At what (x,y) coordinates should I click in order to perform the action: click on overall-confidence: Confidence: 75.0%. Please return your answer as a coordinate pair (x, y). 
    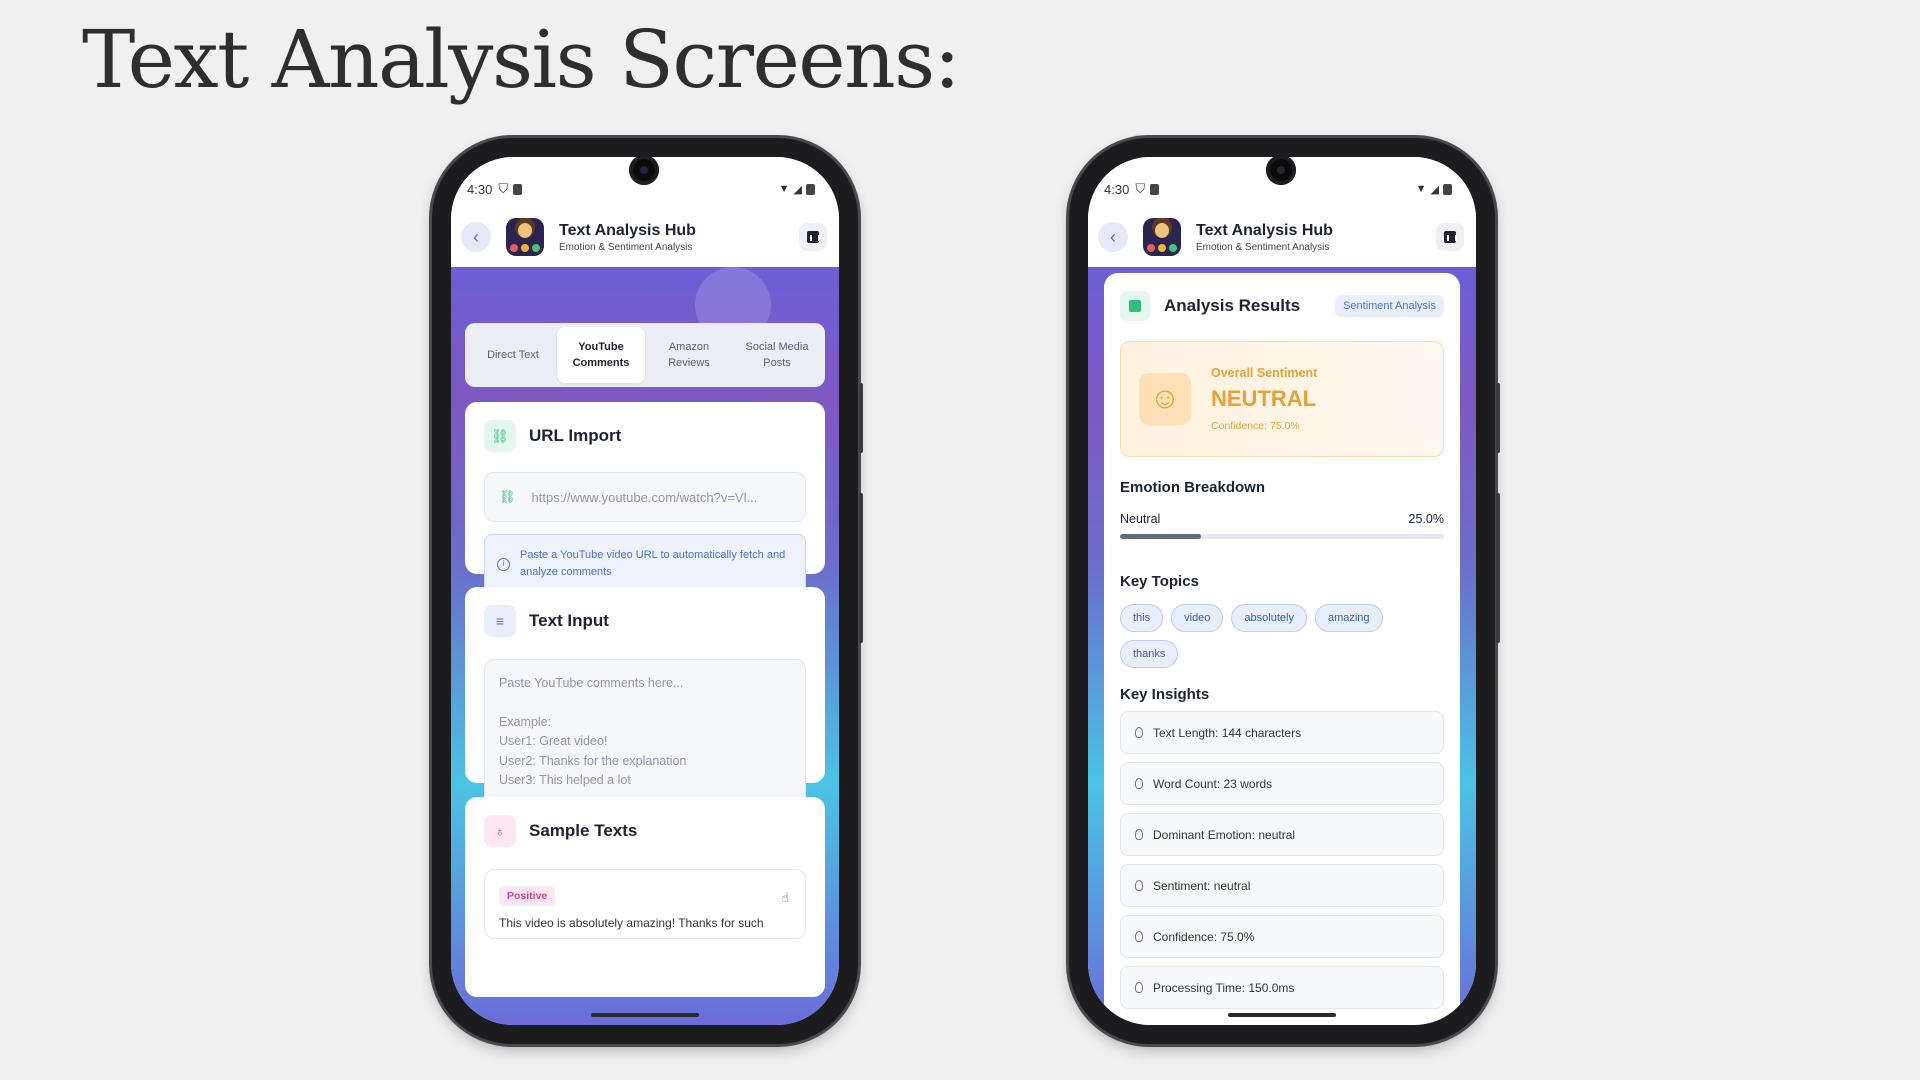
    Looking at the image, I should click on (1255, 426).